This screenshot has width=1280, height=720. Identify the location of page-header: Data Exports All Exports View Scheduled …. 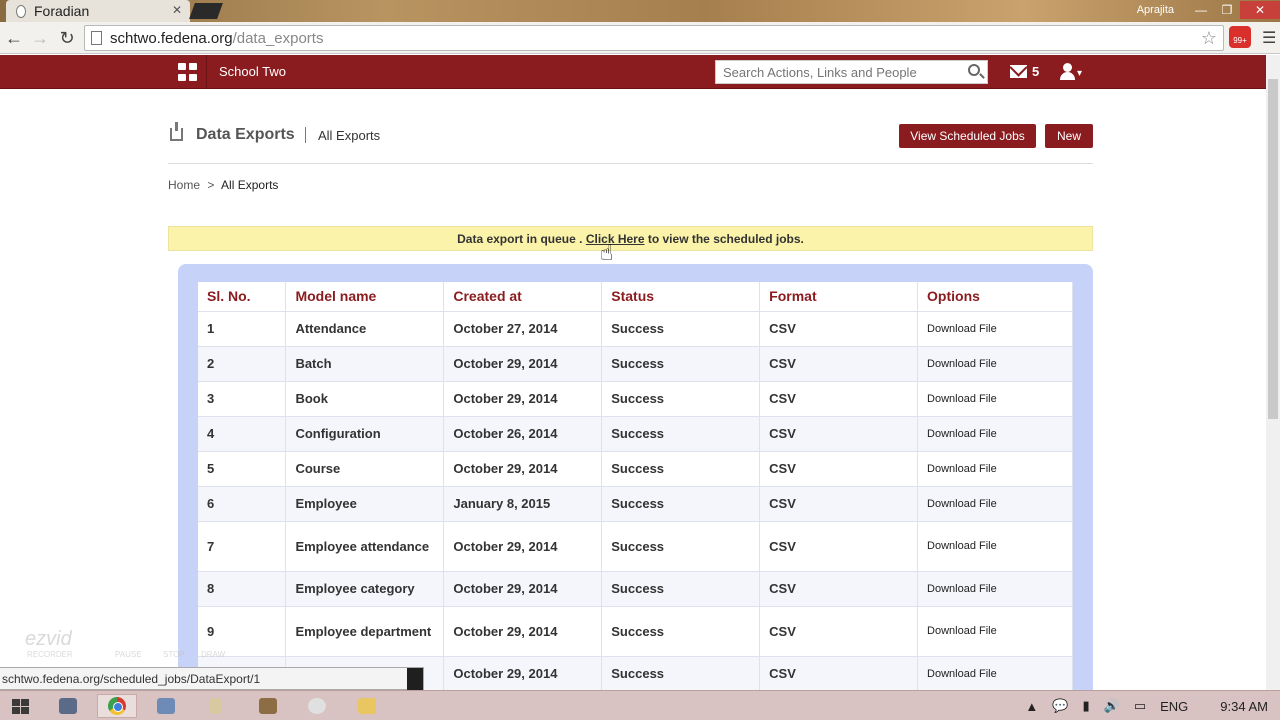
(630, 141).